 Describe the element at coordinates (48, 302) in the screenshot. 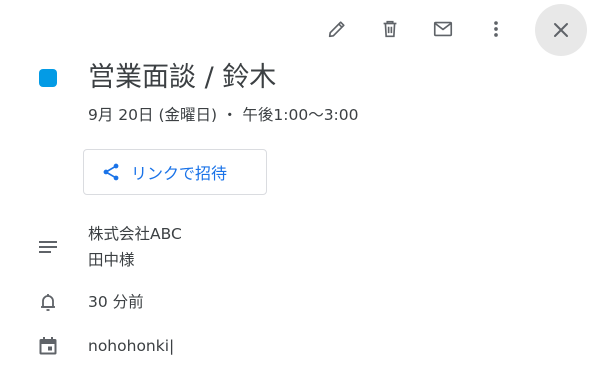

I see `bell-icon` at that location.